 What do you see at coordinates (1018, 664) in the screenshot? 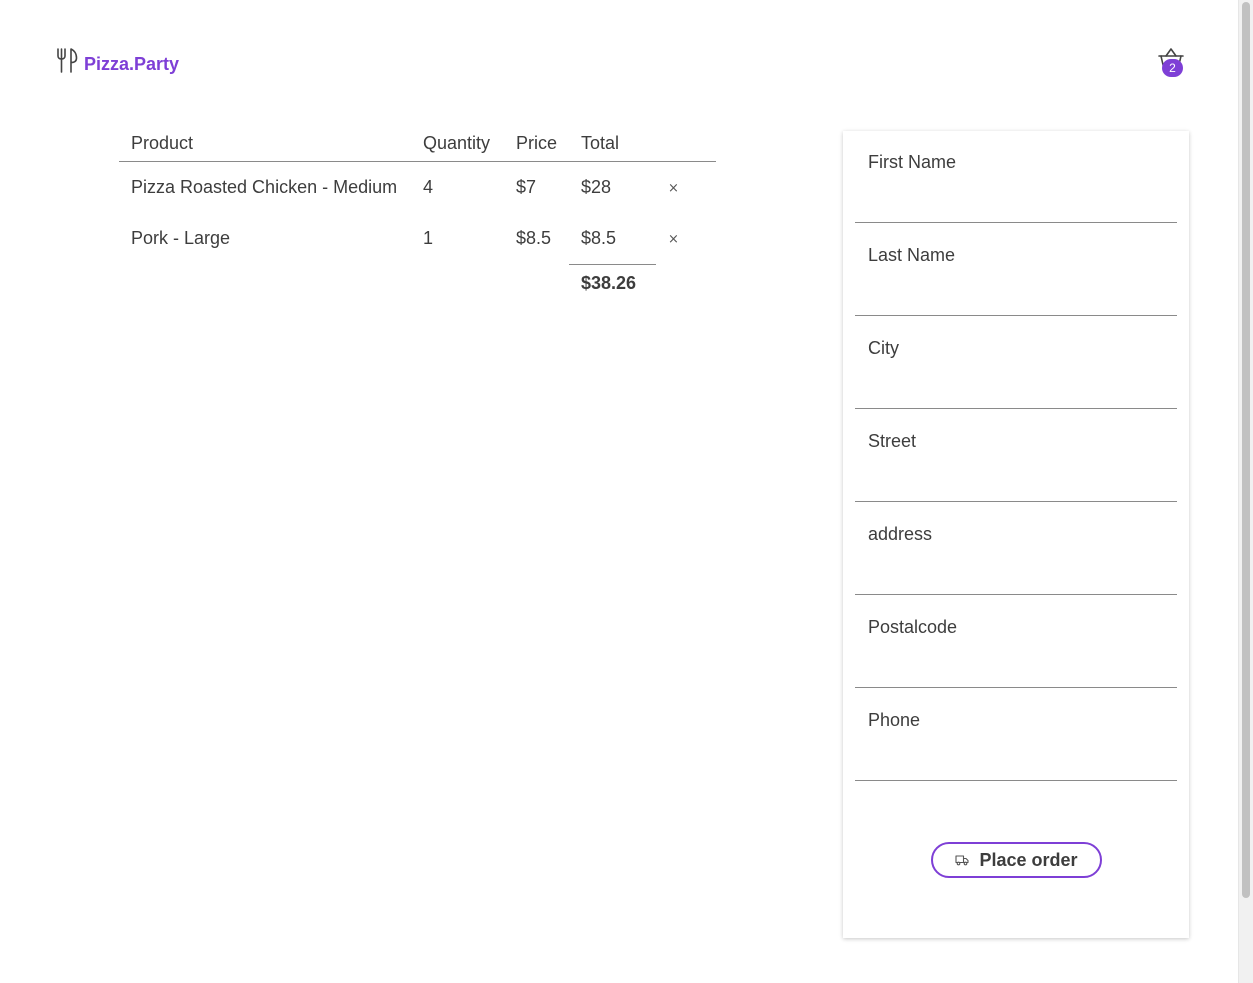
I see `postalcode-input` at bounding box center [1018, 664].